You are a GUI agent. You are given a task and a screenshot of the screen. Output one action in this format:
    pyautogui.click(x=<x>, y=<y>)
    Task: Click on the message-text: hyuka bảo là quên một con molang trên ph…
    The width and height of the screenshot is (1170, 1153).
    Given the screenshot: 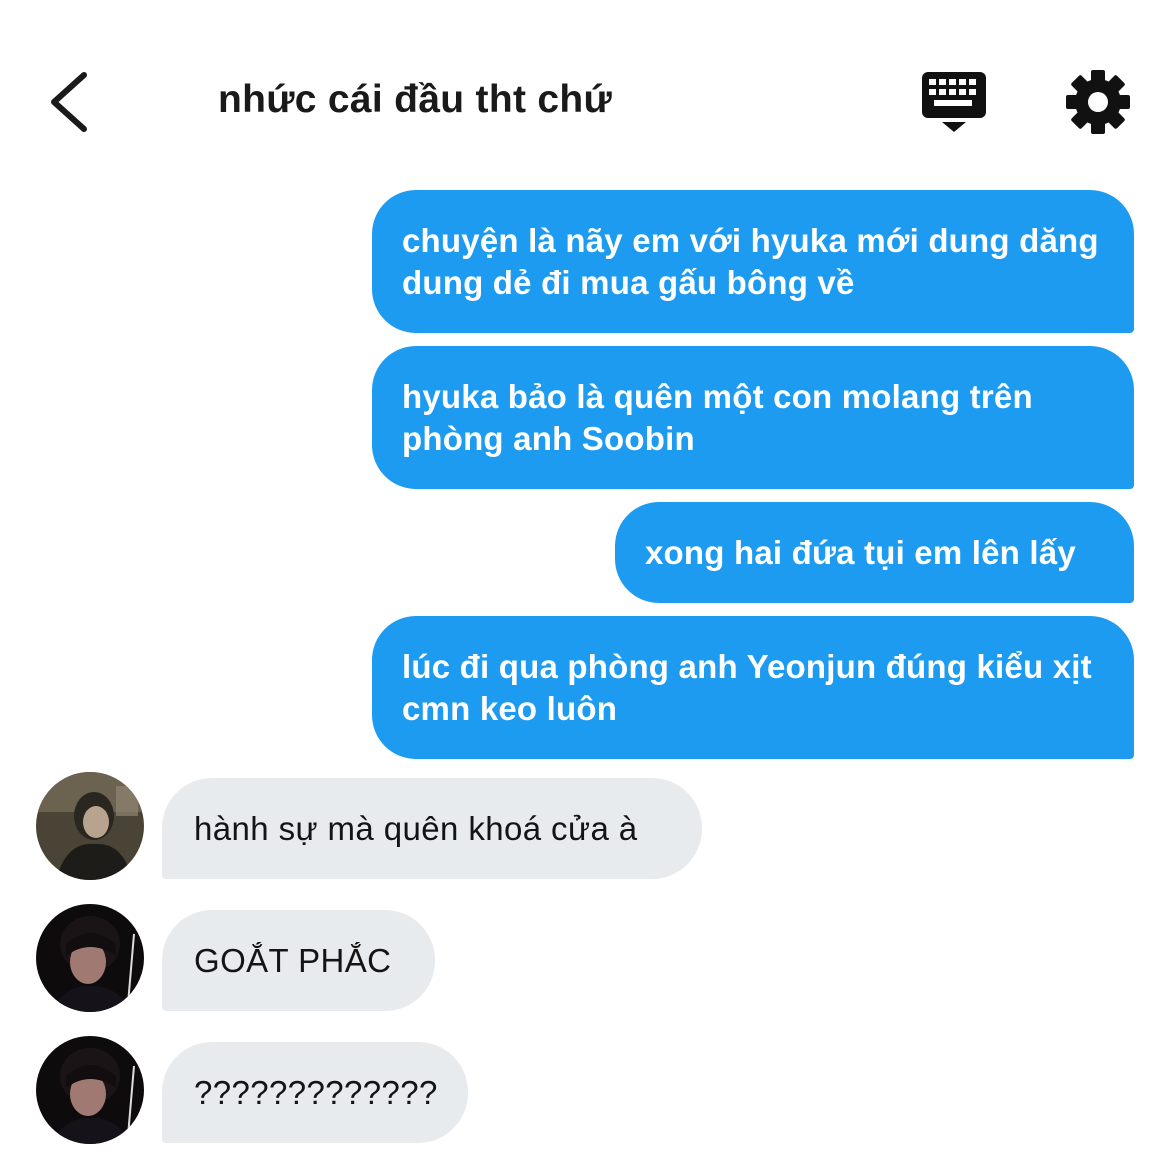 What is the action you would take?
    pyautogui.click(x=717, y=417)
    